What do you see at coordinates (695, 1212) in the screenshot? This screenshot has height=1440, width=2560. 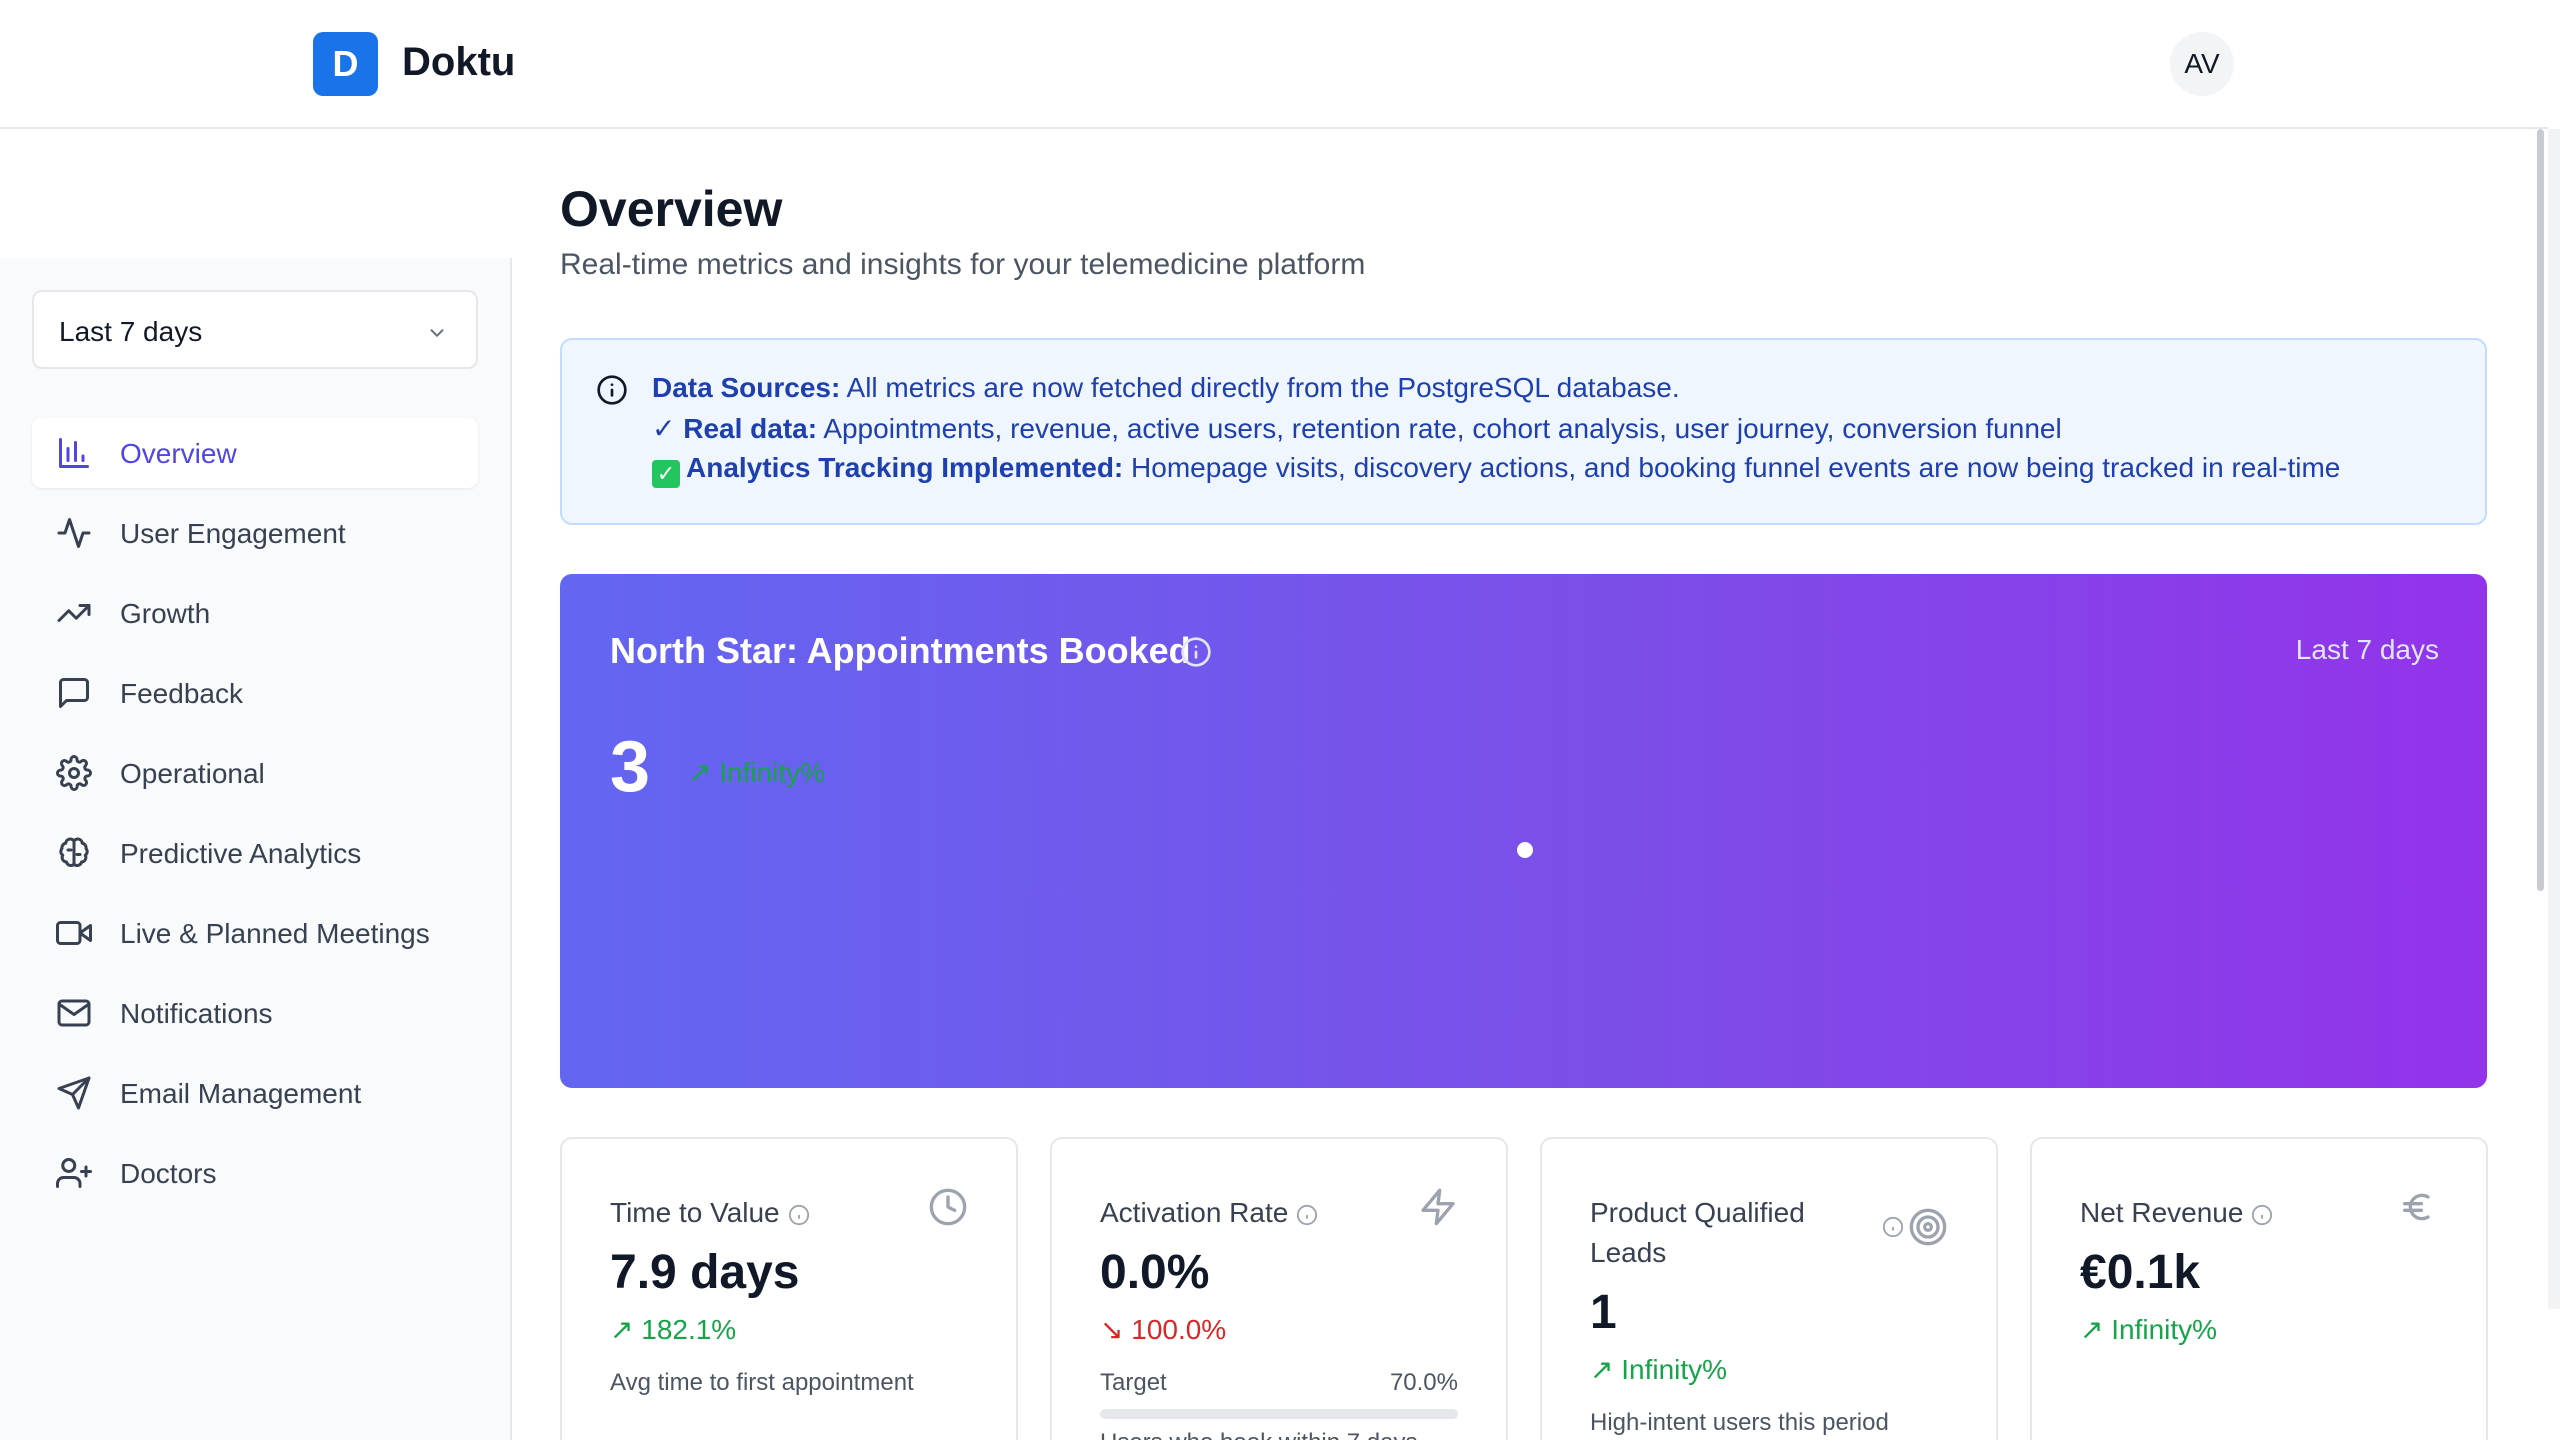 I see `card-title-text: Time to Value` at bounding box center [695, 1212].